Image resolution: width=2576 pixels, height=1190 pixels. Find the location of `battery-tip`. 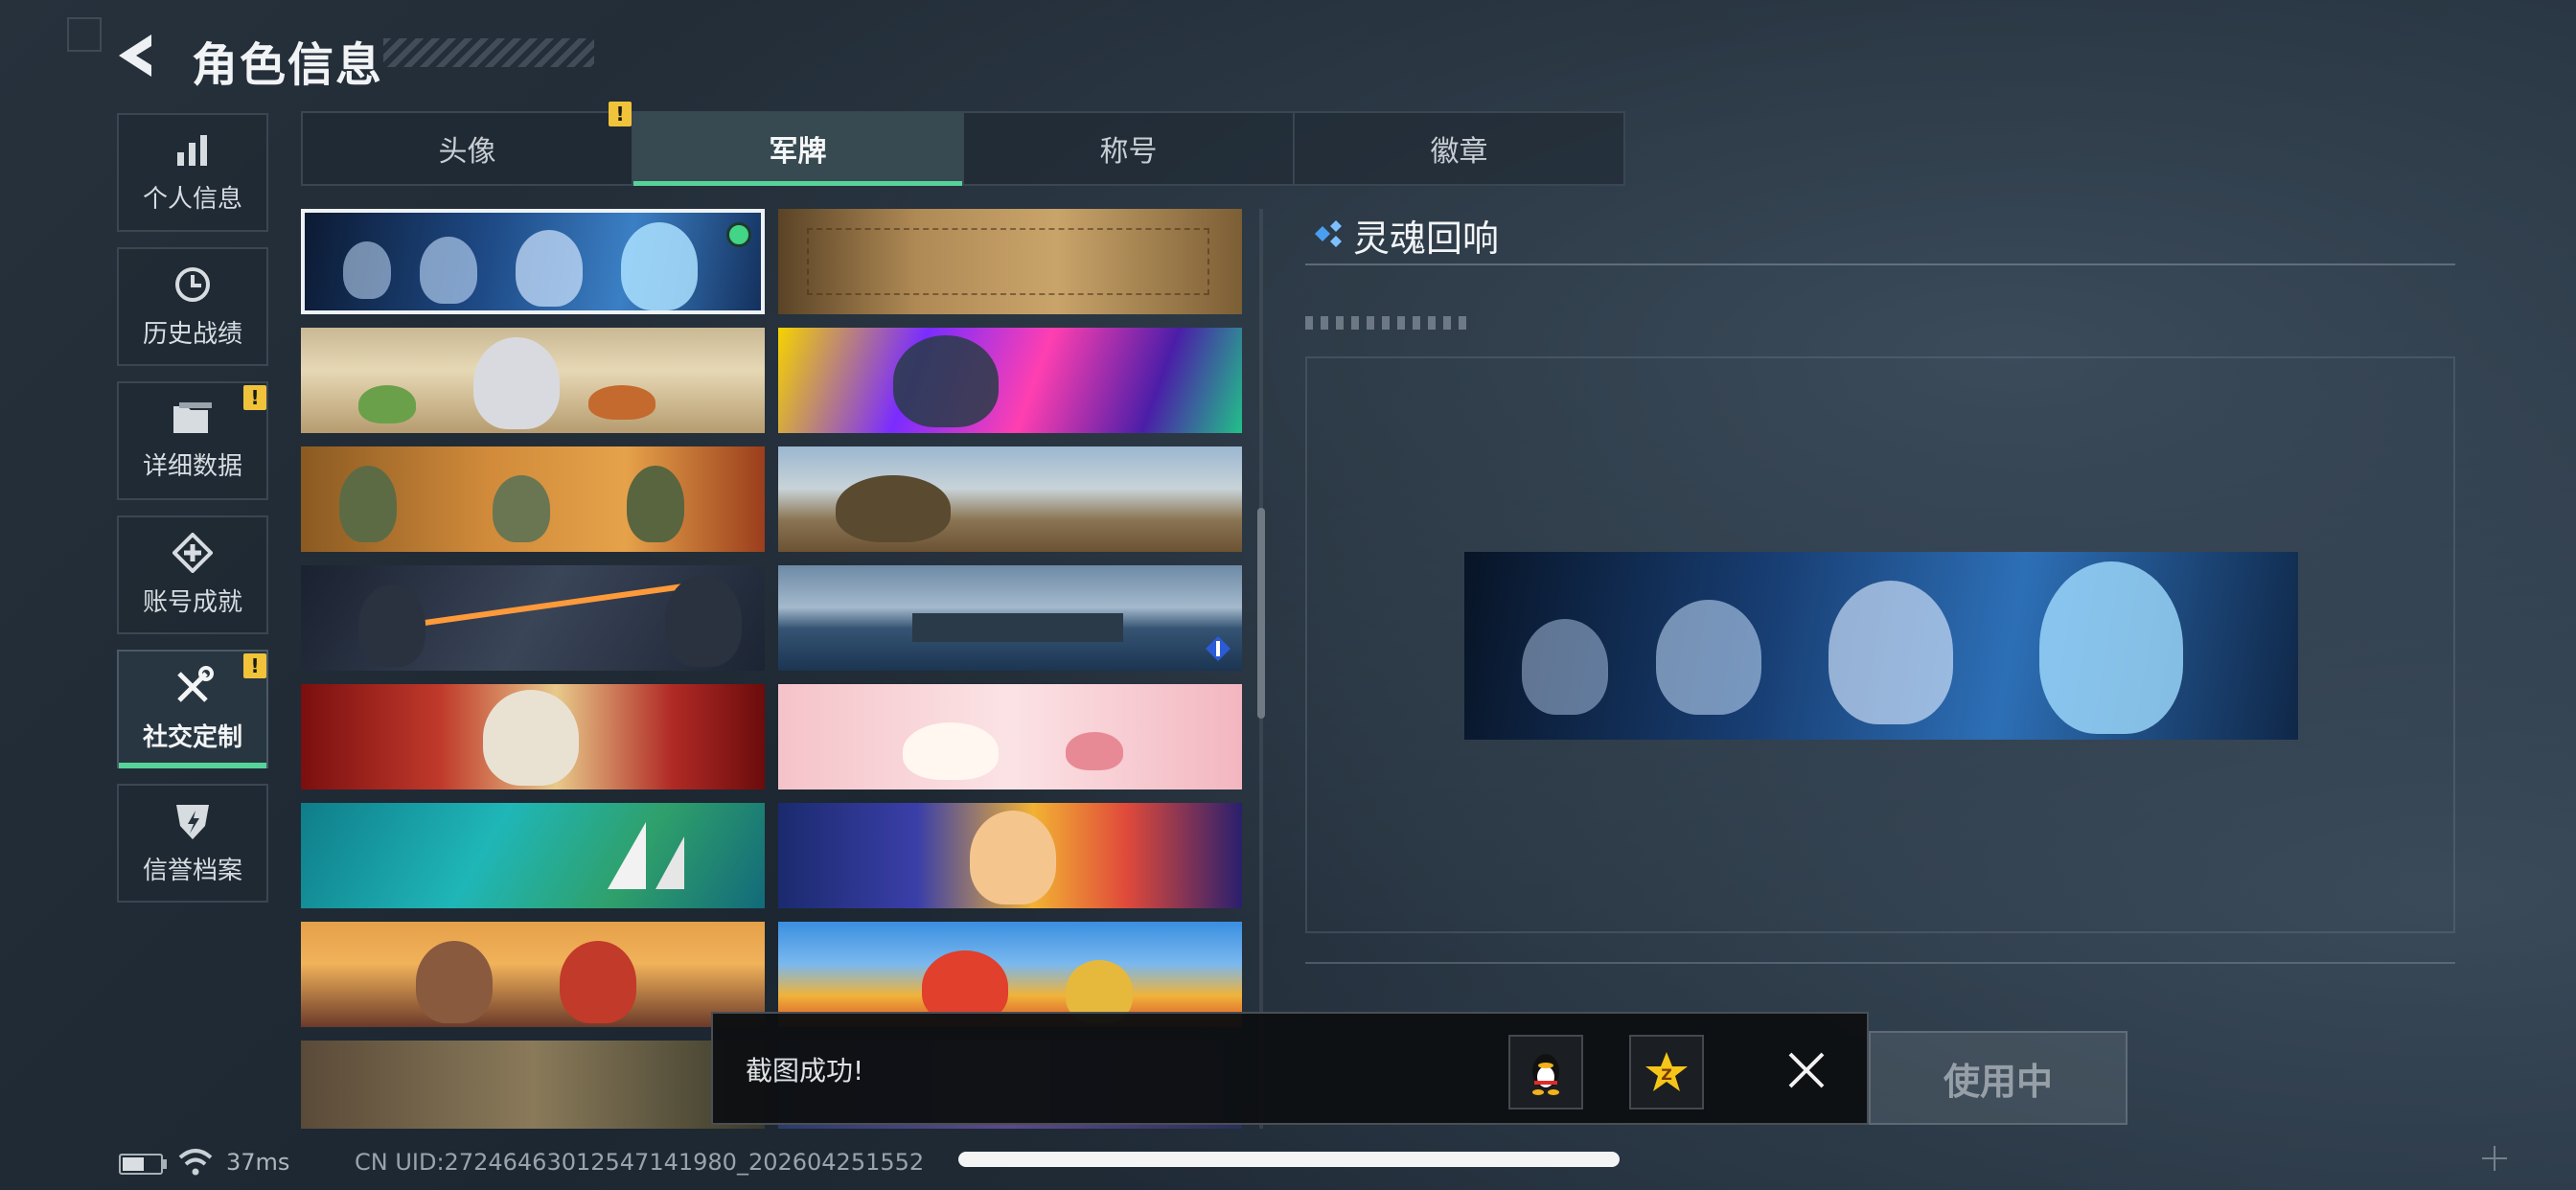

battery-tip is located at coordinates (165, 1164).